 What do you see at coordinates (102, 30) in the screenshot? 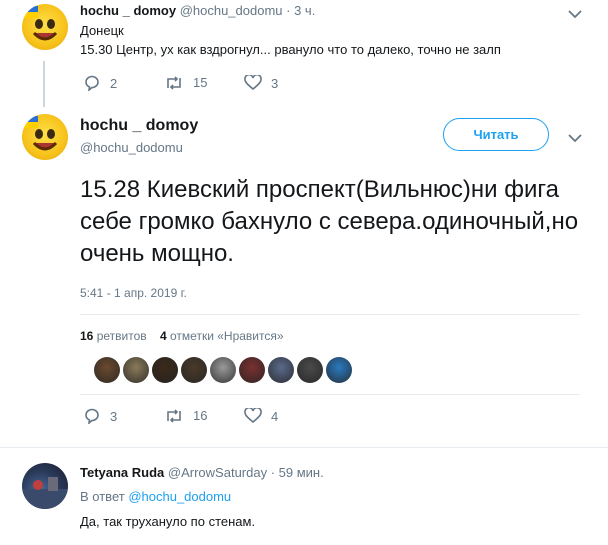
I see `tweet-text-line: Донецк` at bounding box center [102, 30].